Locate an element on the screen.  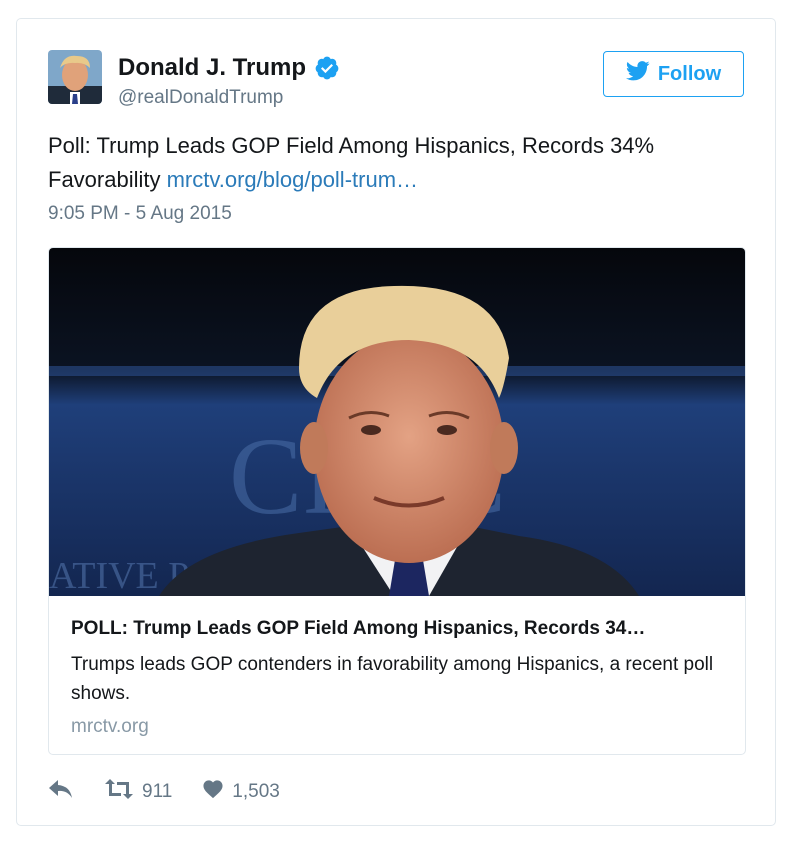
tweet-header: Donald J. Trump @realDonaldTrump Follow is located at coordinates (396, 80).